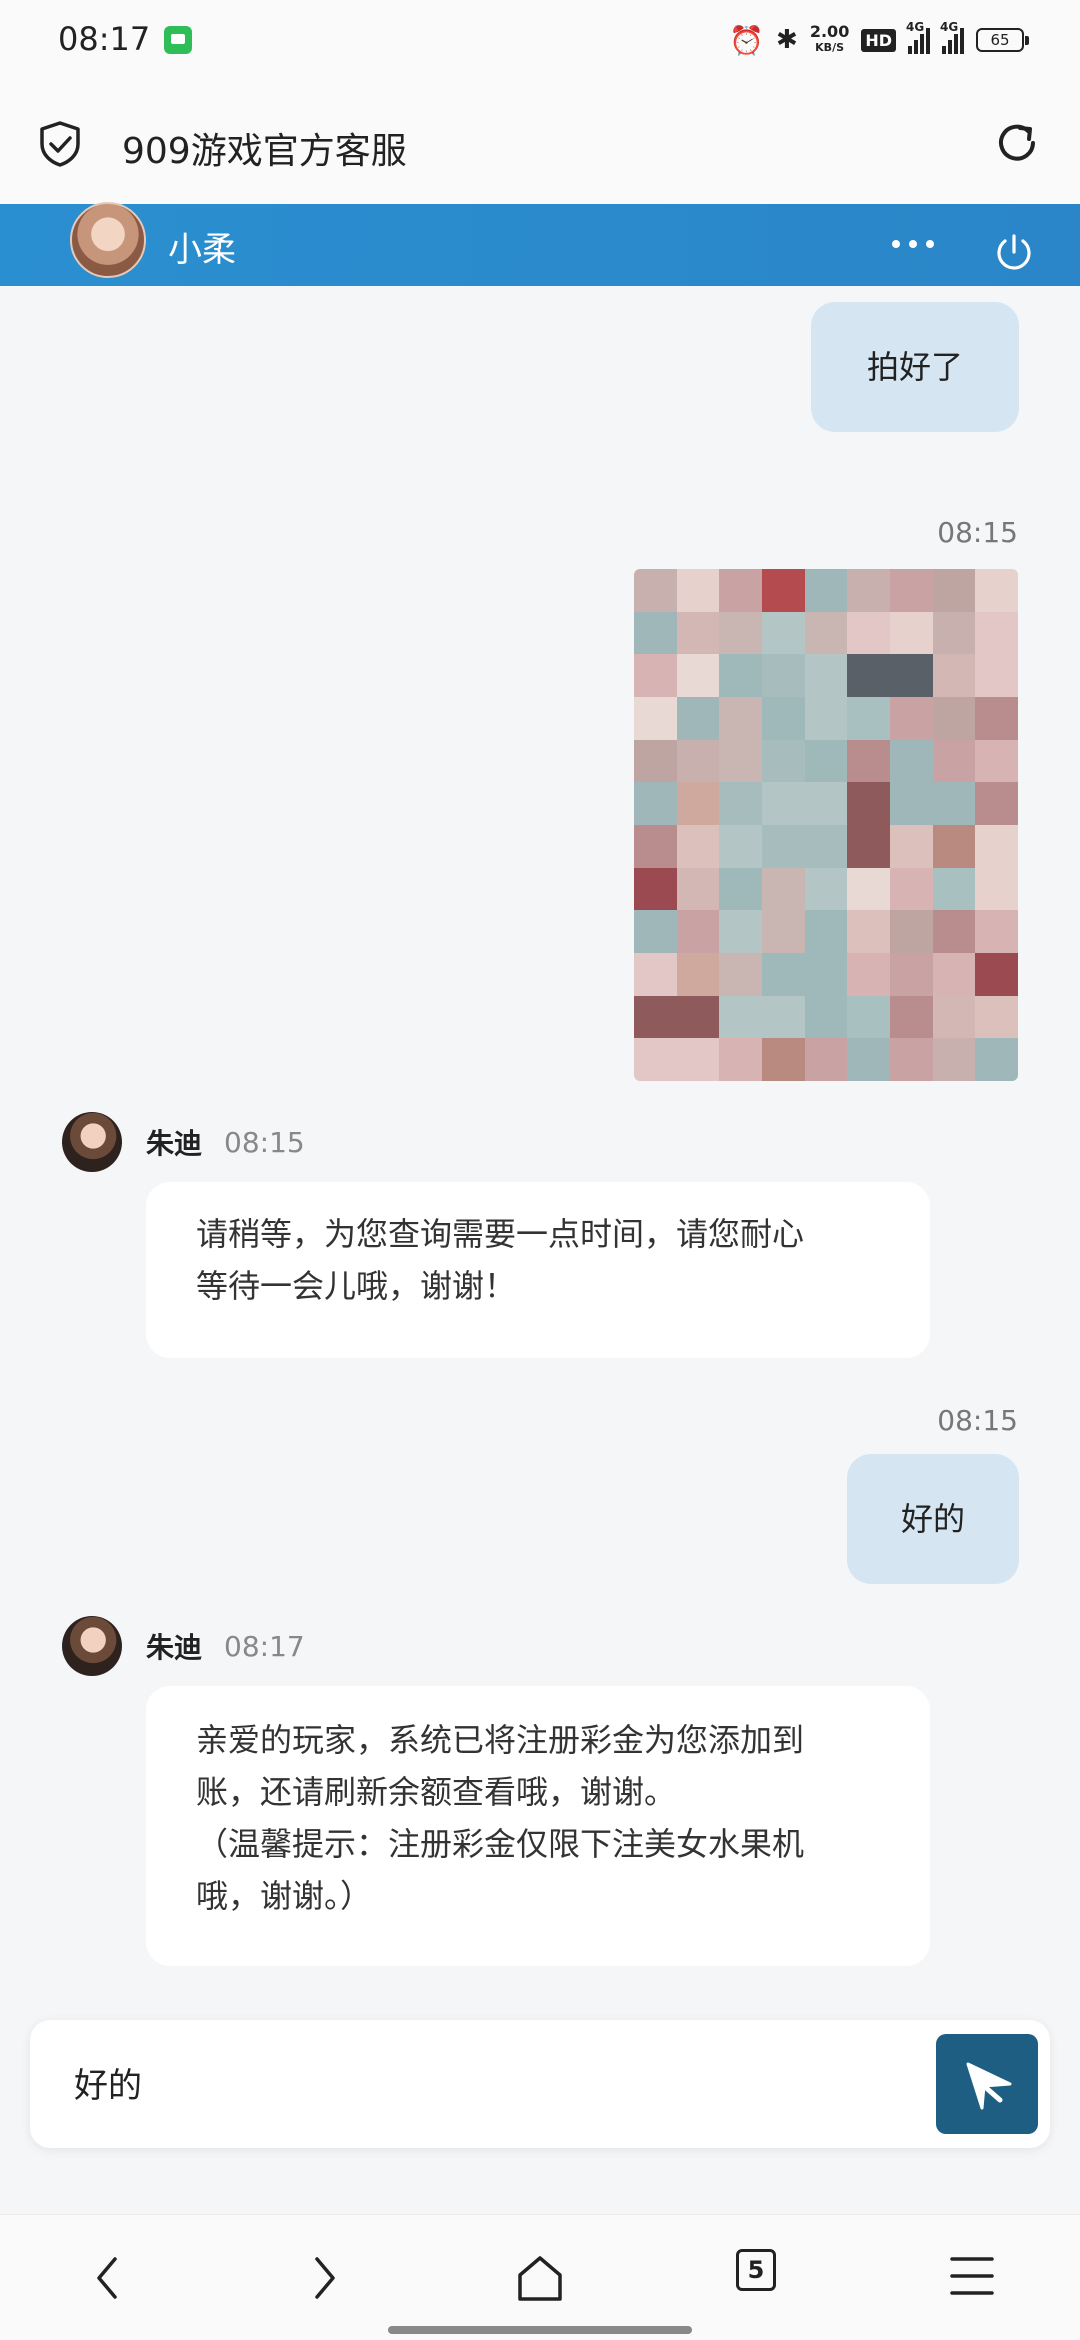  What do you see at coordinates (178, 40) in the screenshot?
I see `message-app-icon` at bounding box center [178, 40].